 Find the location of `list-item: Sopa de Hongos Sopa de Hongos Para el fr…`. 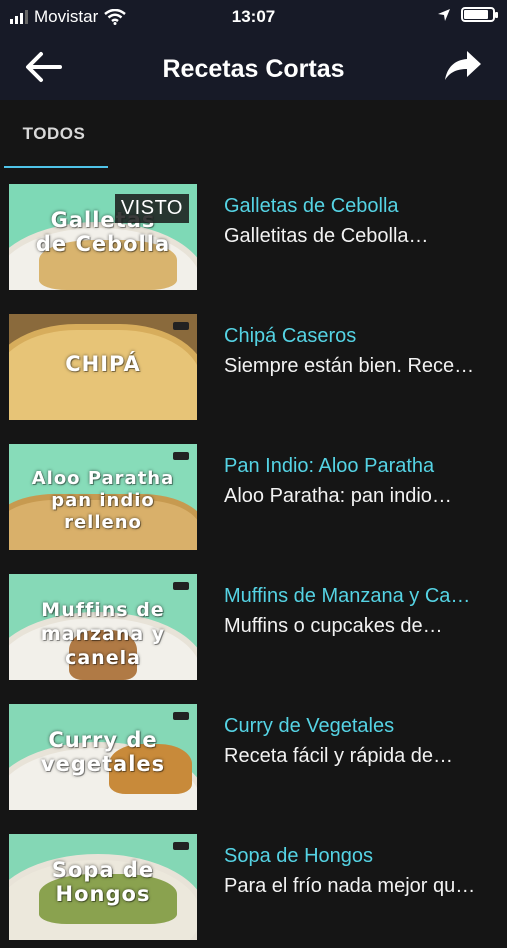

list-item: Sopa de Hongos Sopa de Hongos Para el fr… is located at coordinates (253, 883).